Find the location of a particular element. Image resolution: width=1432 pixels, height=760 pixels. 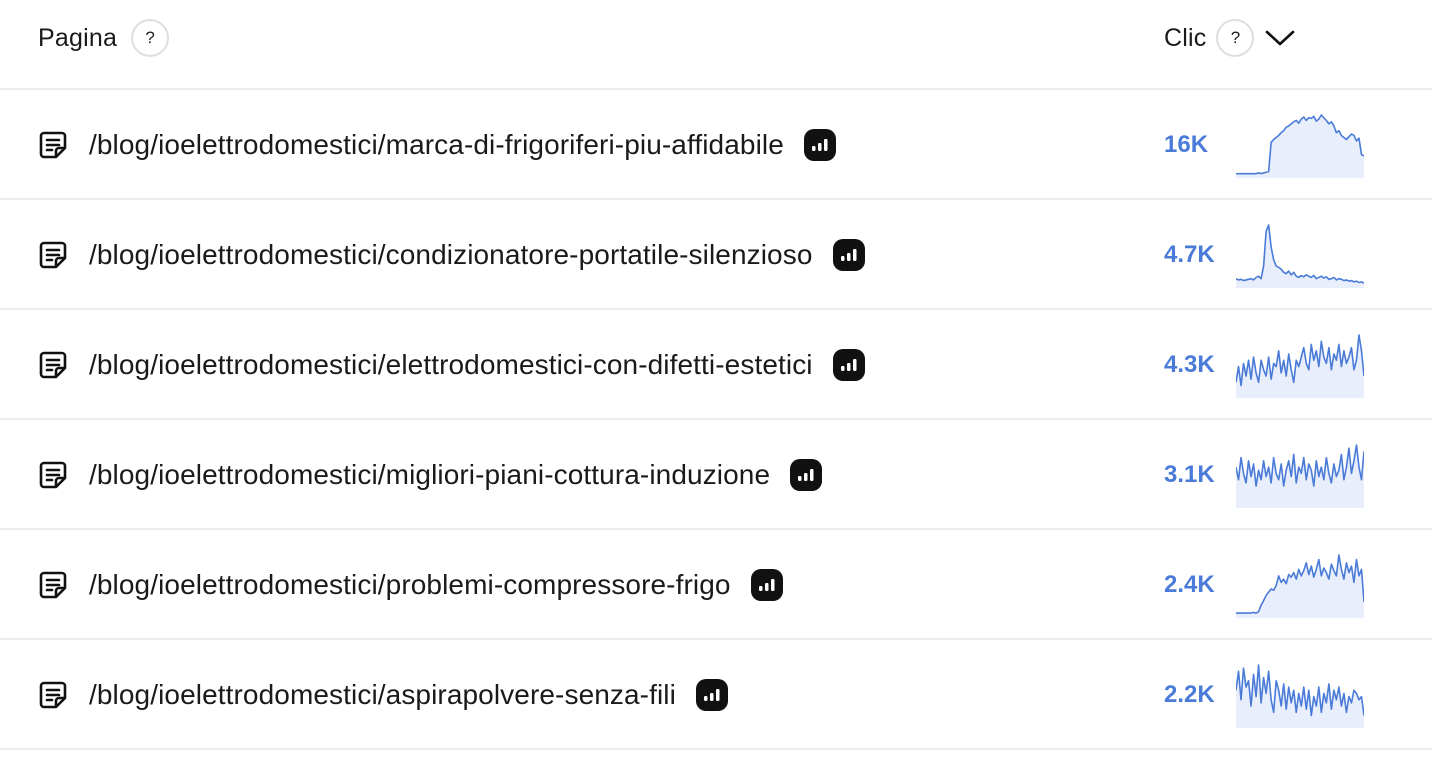

sparkline-line is located at coordinates (1300, 254).